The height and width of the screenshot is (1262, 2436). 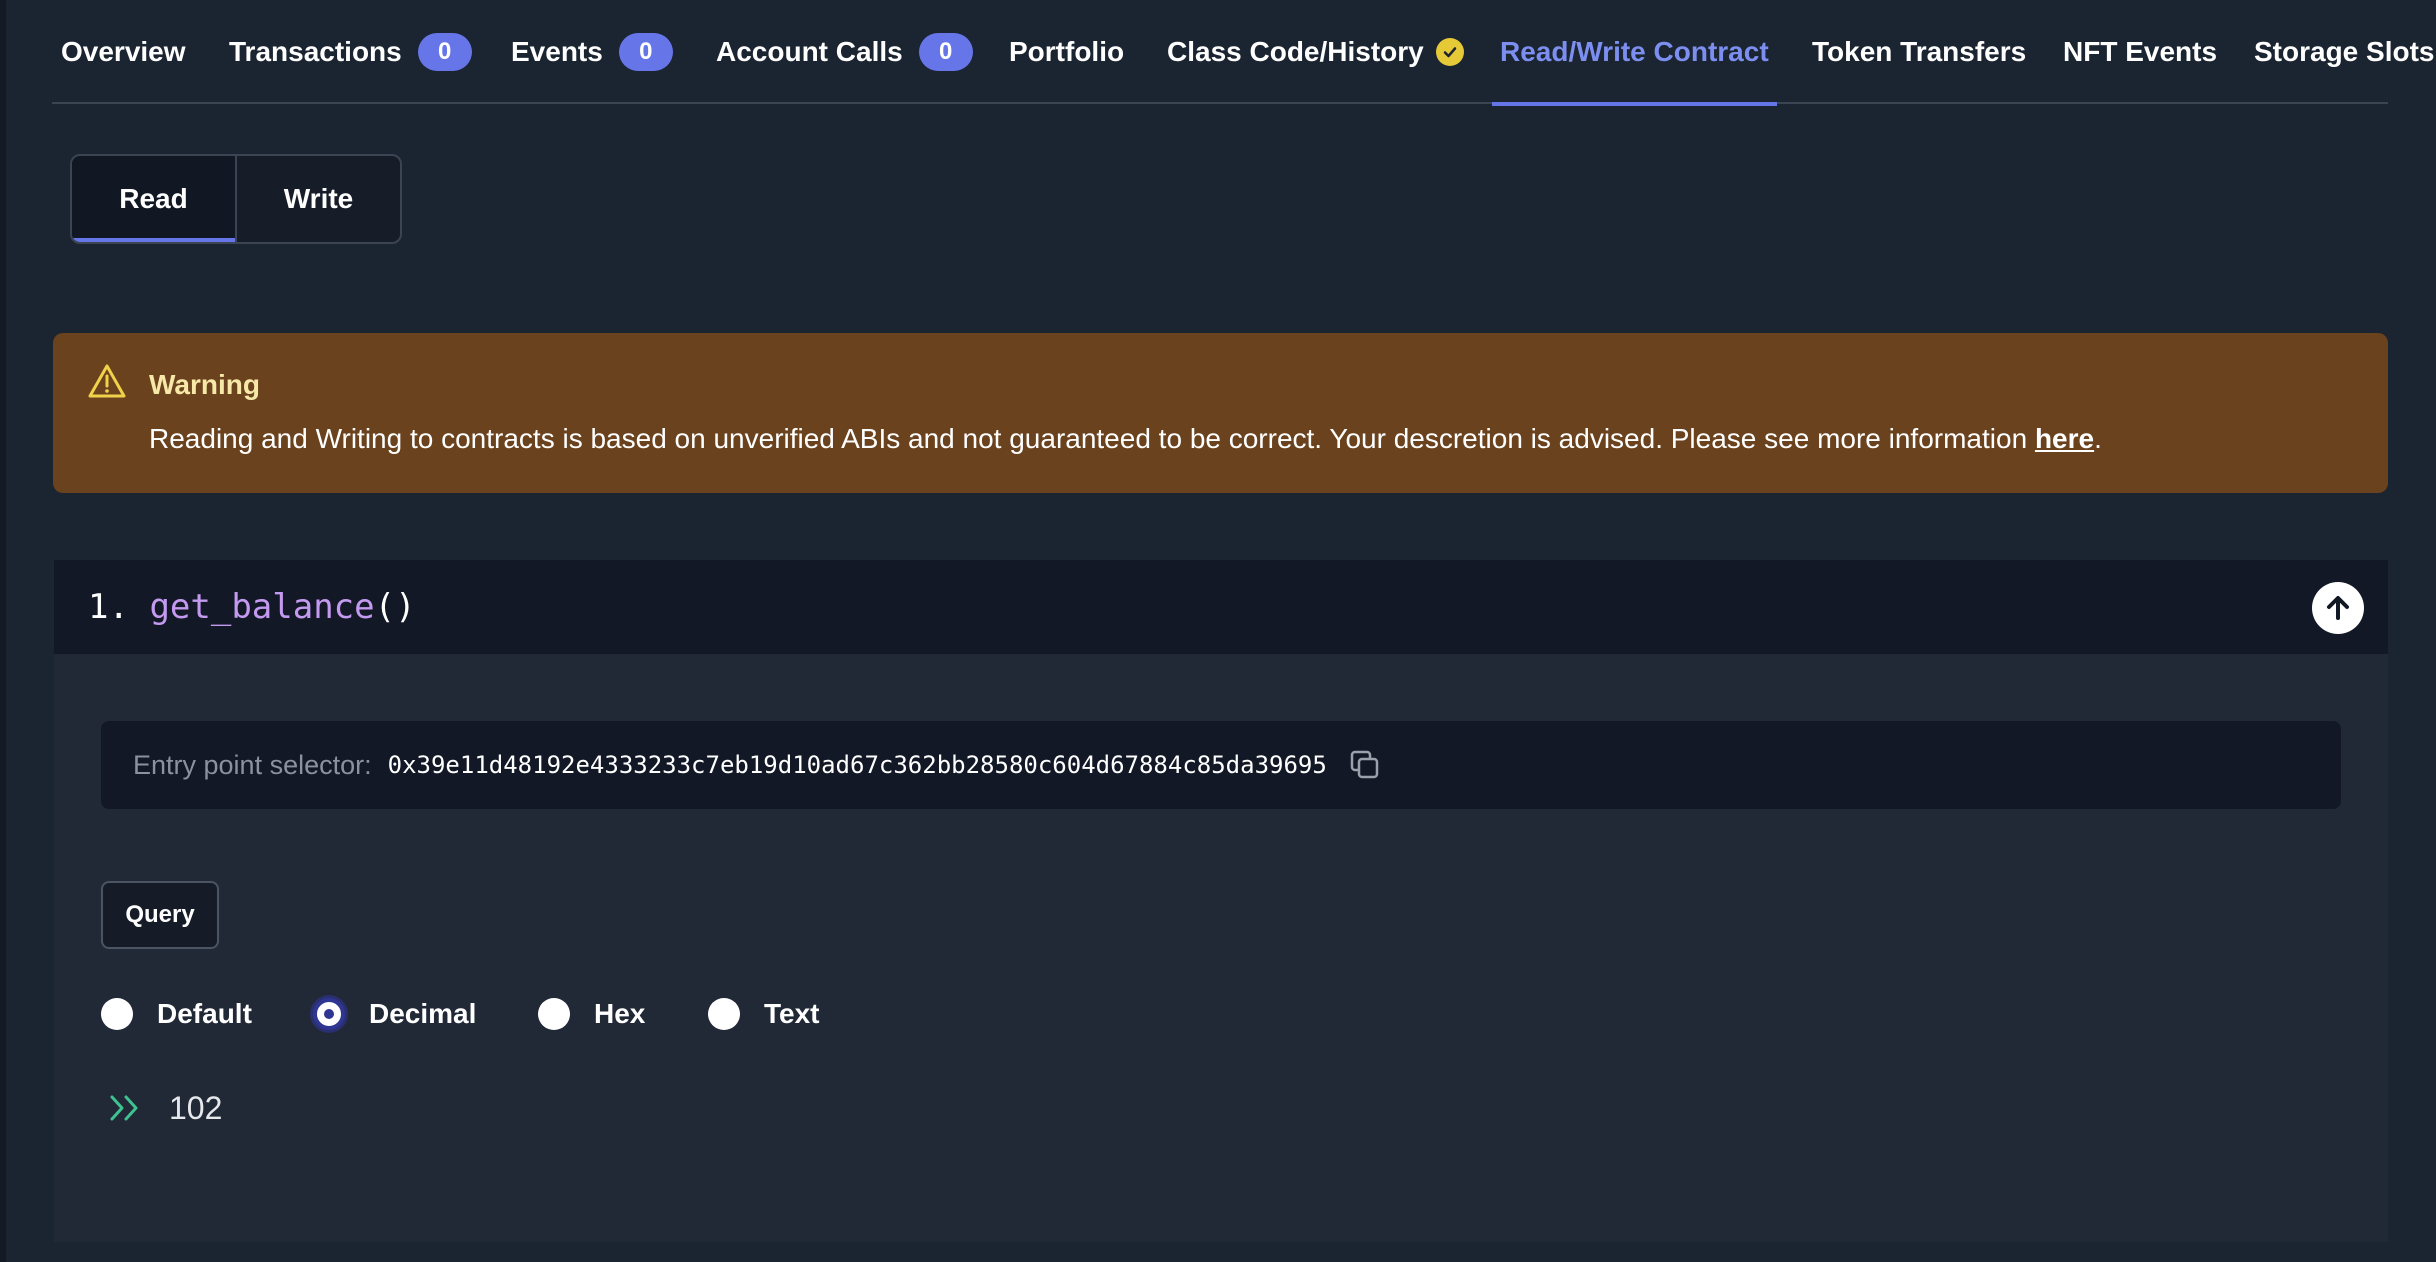 I want to click on tab-storage-slots: Storage Slots, so click(x=2344, y=52).